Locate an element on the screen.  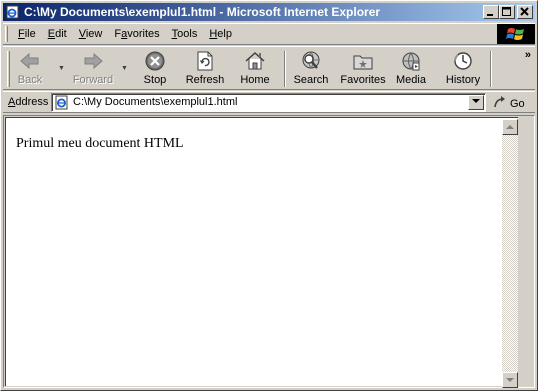
home-button: Home is located at coordinates (255, 69).